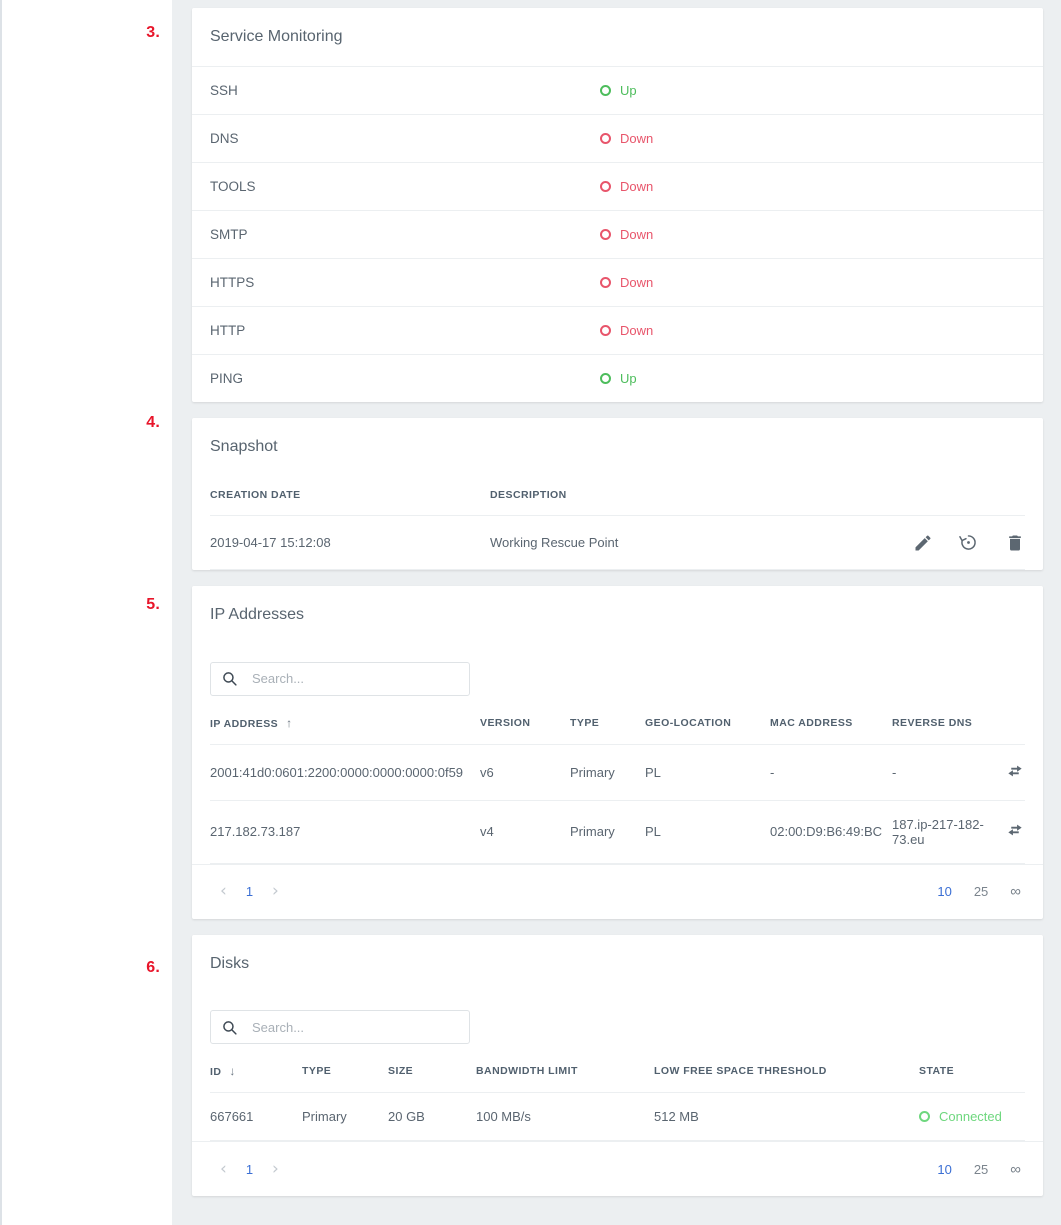 This screenshot has width=1061, height=1225. I want to click on disks-search-input, so click(354, 1027).